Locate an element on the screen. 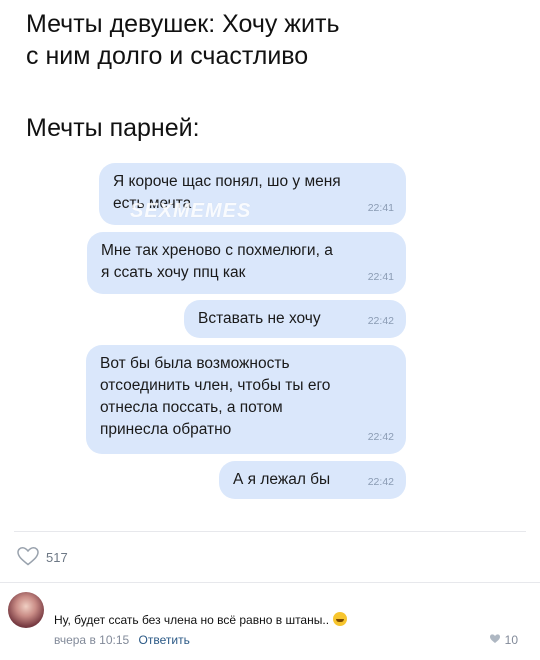  comment-like-count: 10 is located at coordinates (511, 640).